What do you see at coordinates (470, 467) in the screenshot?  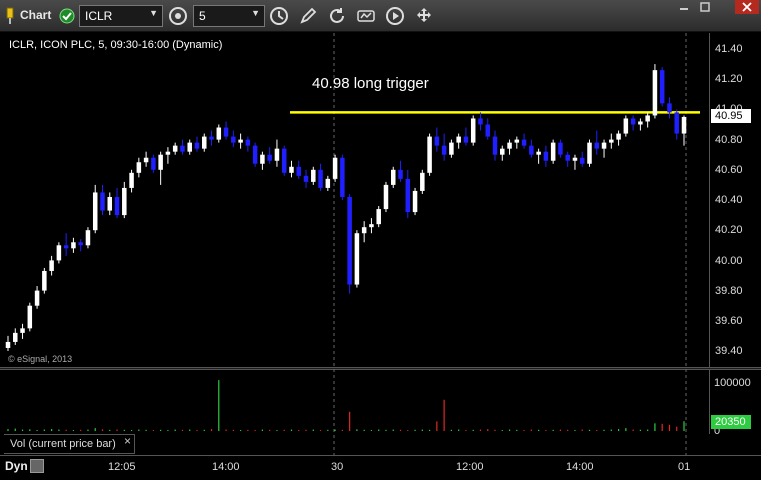 I see `time-tick: 12:00` at bounding box center [470, 467].